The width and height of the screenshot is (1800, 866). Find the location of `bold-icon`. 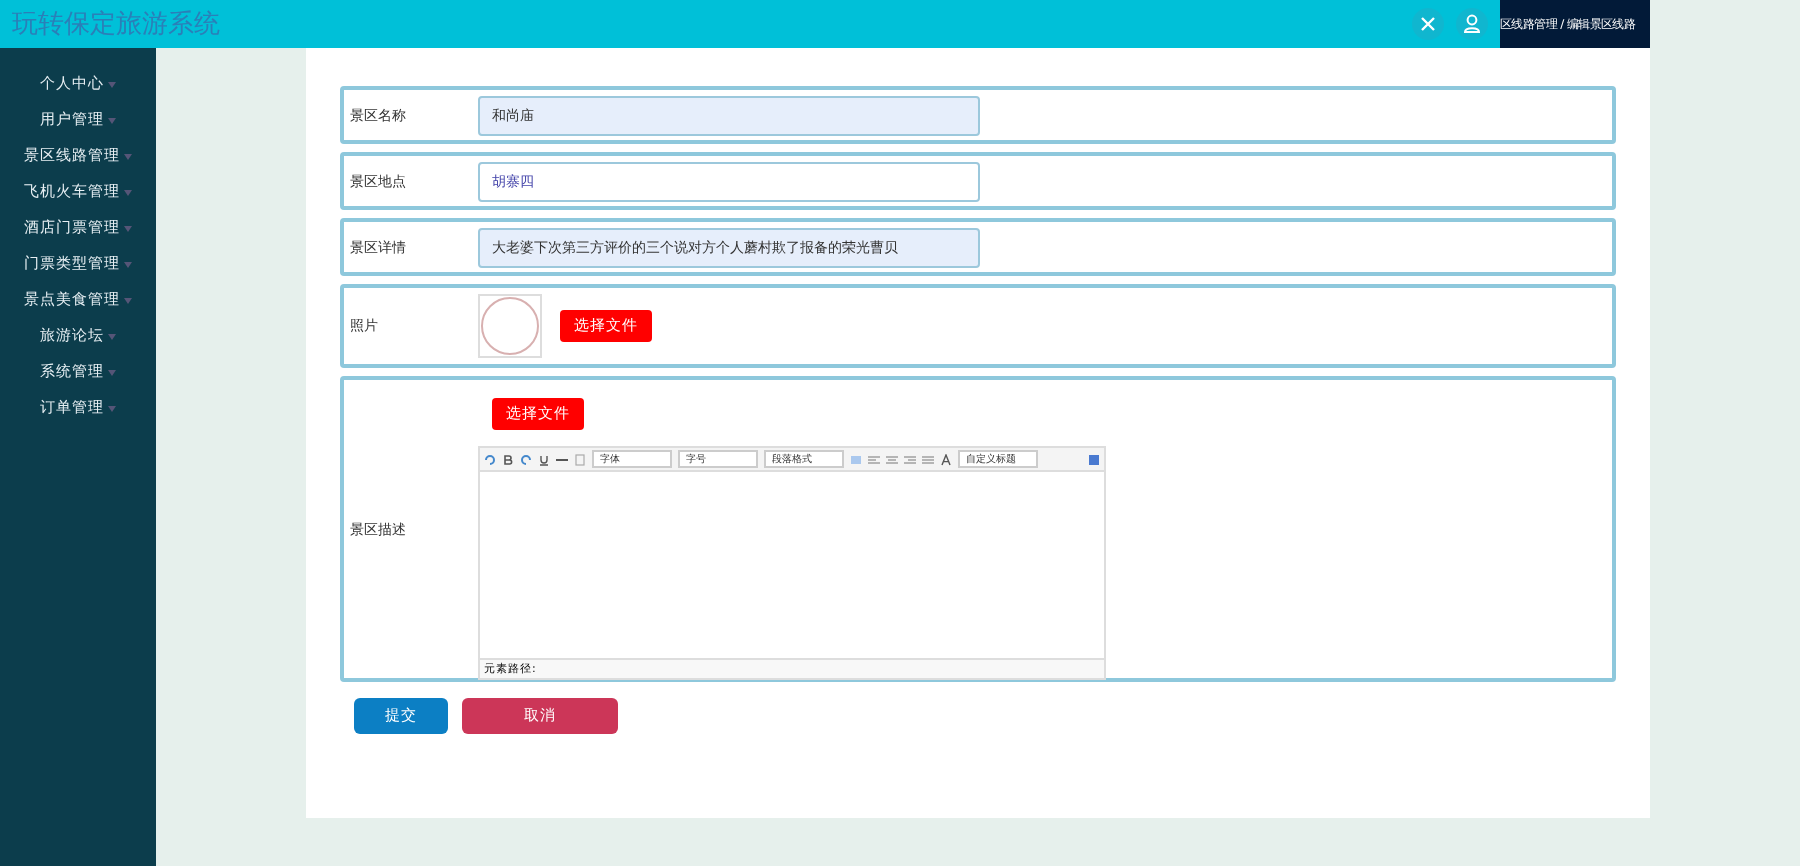

bold-icon is located at coordinates (508, 459).